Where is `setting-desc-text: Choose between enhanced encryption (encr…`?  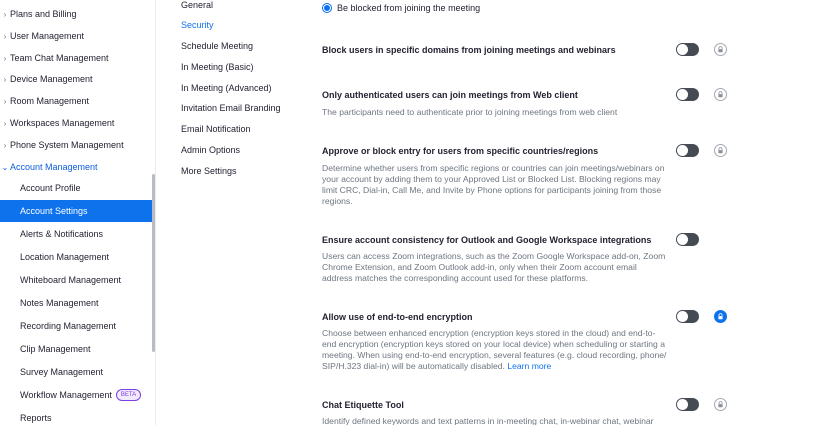 setting-desc-text: Choose between enhanced encryption (encr… is located at coordinates (494, 349).